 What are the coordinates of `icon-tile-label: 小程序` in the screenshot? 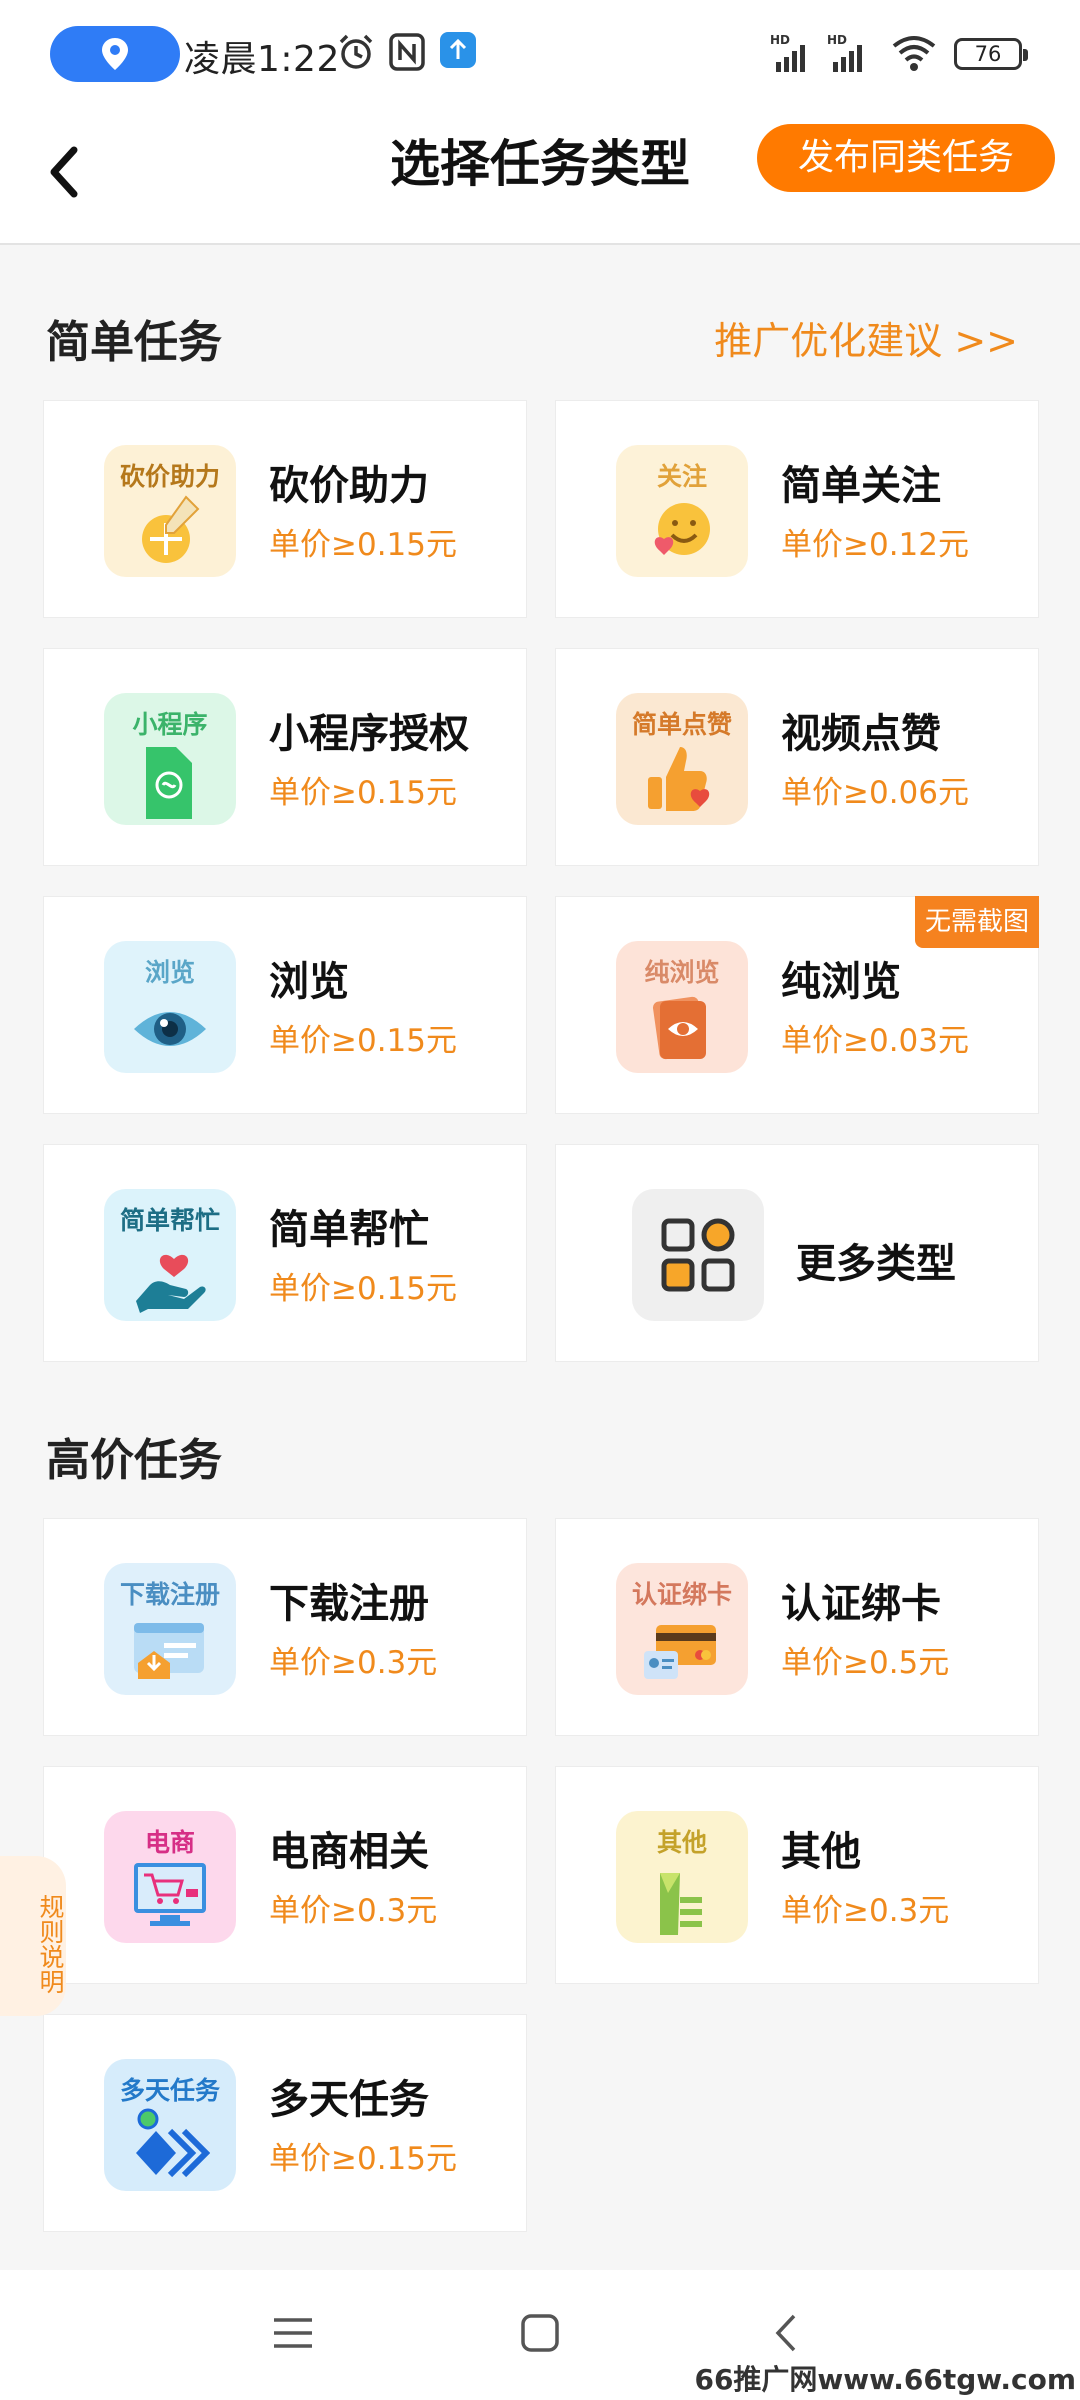 It's located at (170, 724).